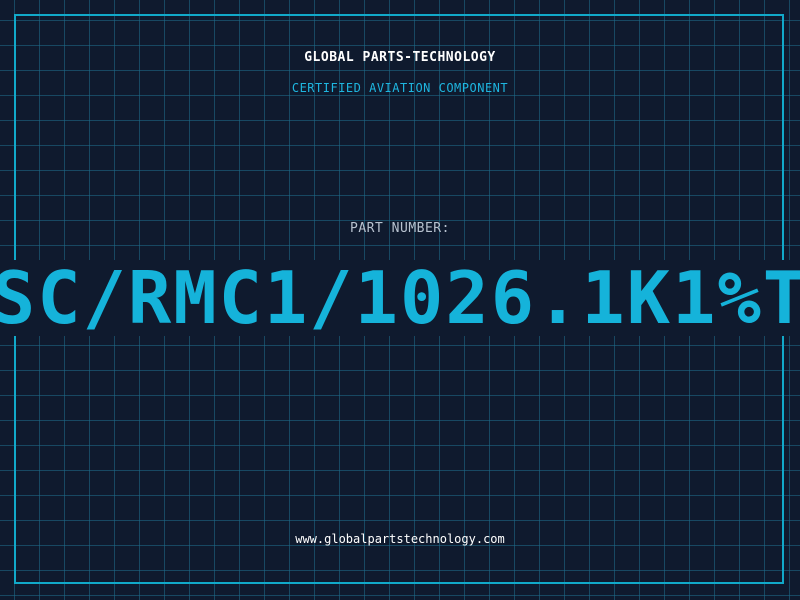  Describe the element at coordinates (400, 88) in the screenshot. I see `brand-subtitle: CERTIFIED AVIATION COMPONENT` at that location.